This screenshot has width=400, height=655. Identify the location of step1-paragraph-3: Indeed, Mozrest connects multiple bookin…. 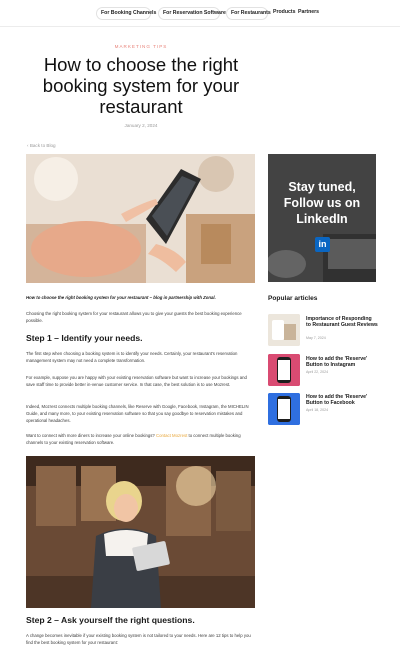
(137, 413).